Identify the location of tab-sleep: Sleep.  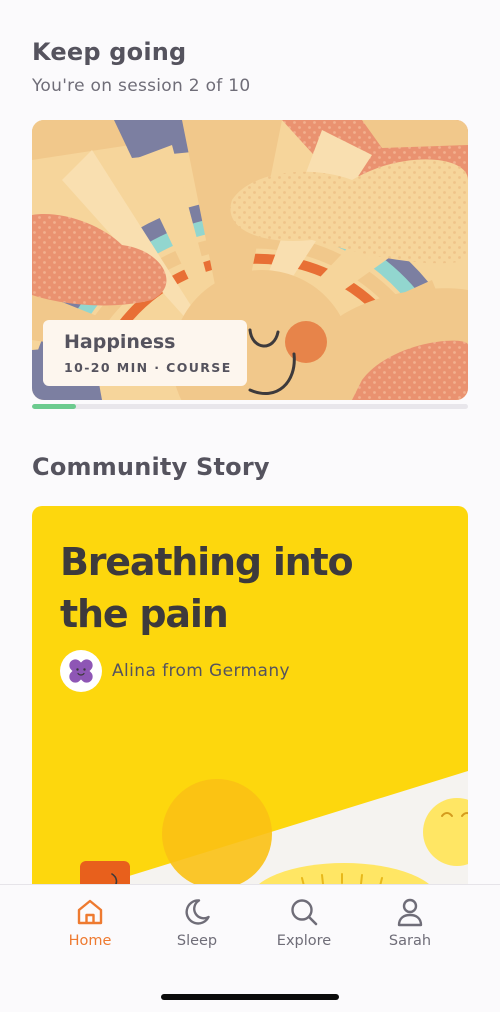
(197, 929).